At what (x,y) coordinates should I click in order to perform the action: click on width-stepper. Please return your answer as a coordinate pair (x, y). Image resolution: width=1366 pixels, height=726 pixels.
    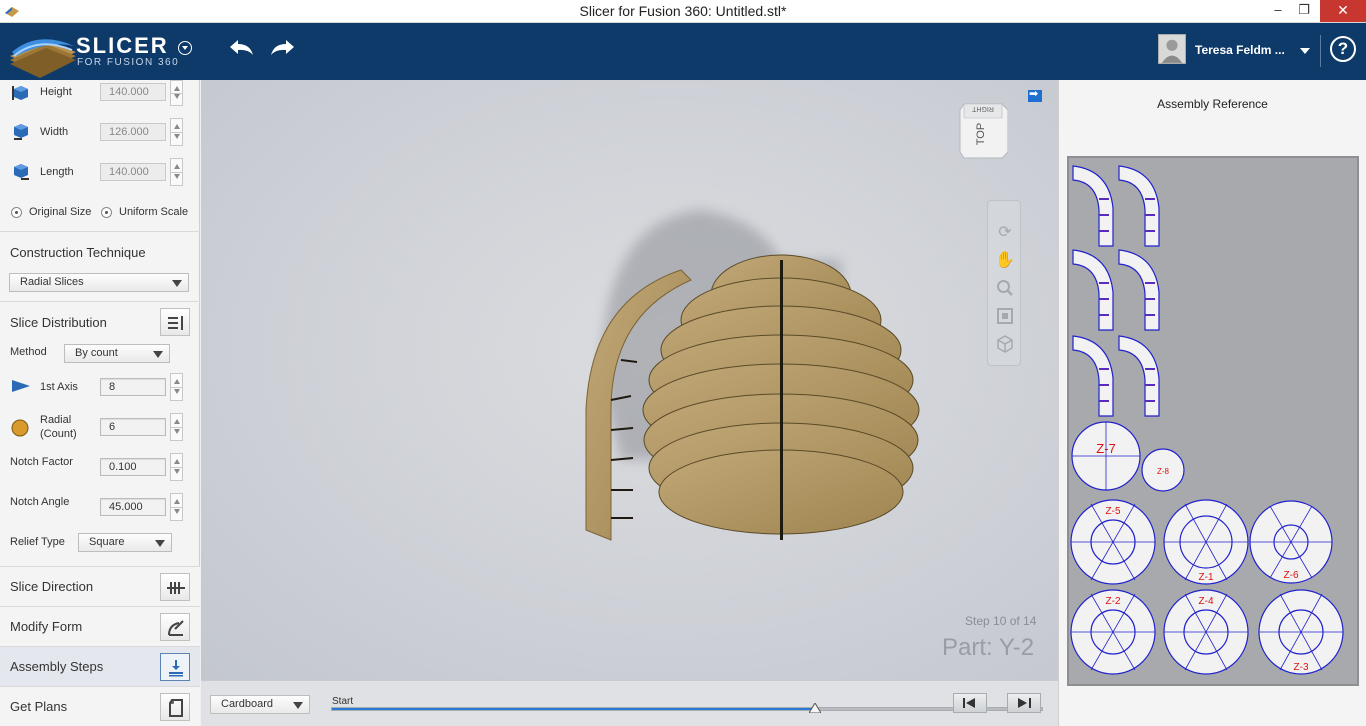
    Looking at the image, I should click on (176, 132).